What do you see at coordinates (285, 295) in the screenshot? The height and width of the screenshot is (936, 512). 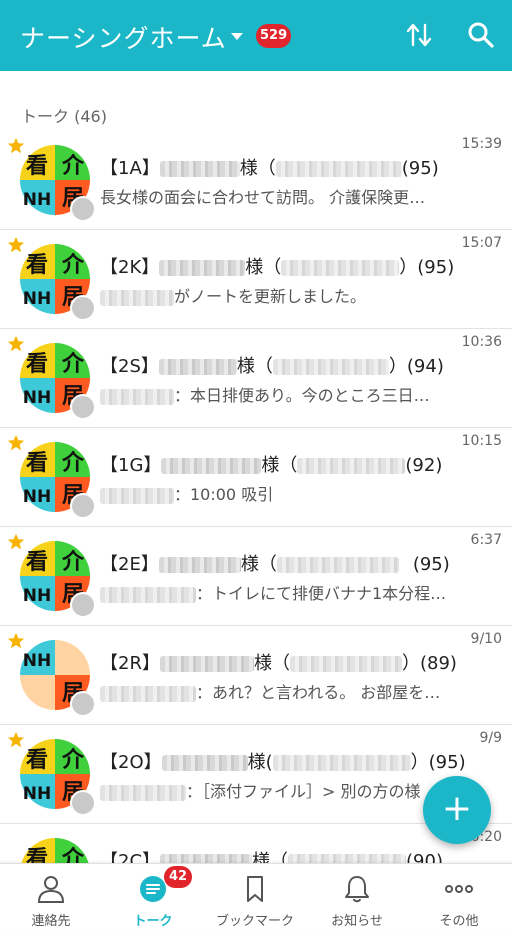 I see `row-preview: がノートを更新しました。` at bounding box center [285, 295].